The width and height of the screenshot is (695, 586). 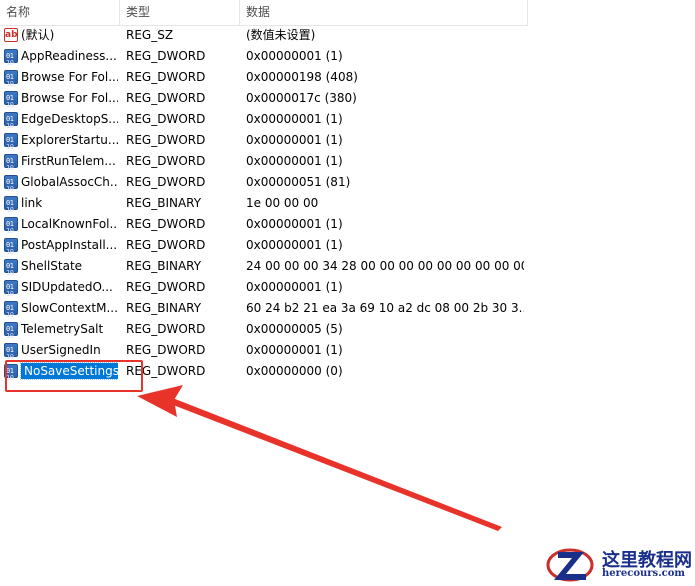 I want to click on annotation-arrow-shaft, so click(x=335, y=464).